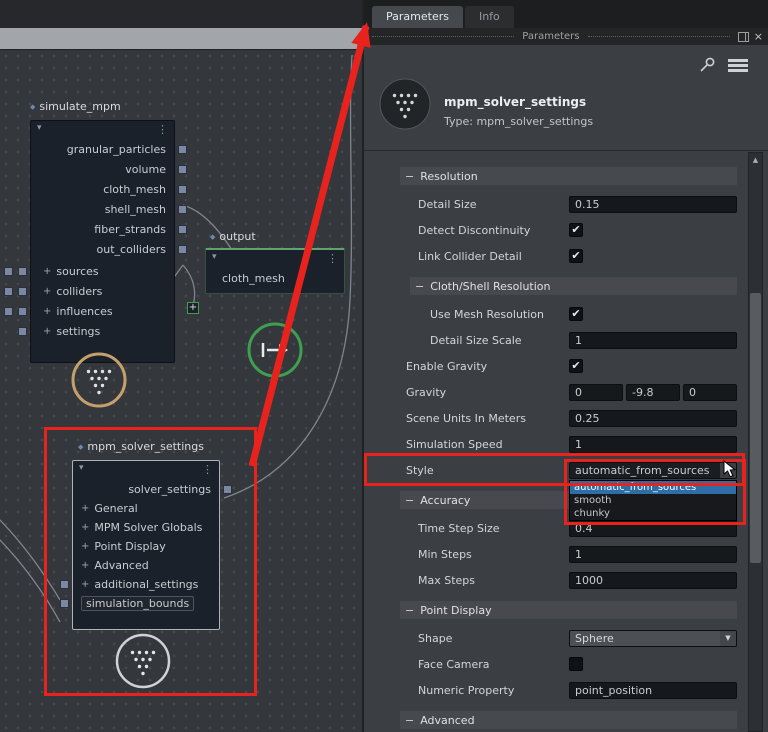 This screenshot has height=732, width=768. What do you see at coordinates (89, 311) in the screenshot?
I see `node-input-row: + influences` at bounding box center [89, 311].